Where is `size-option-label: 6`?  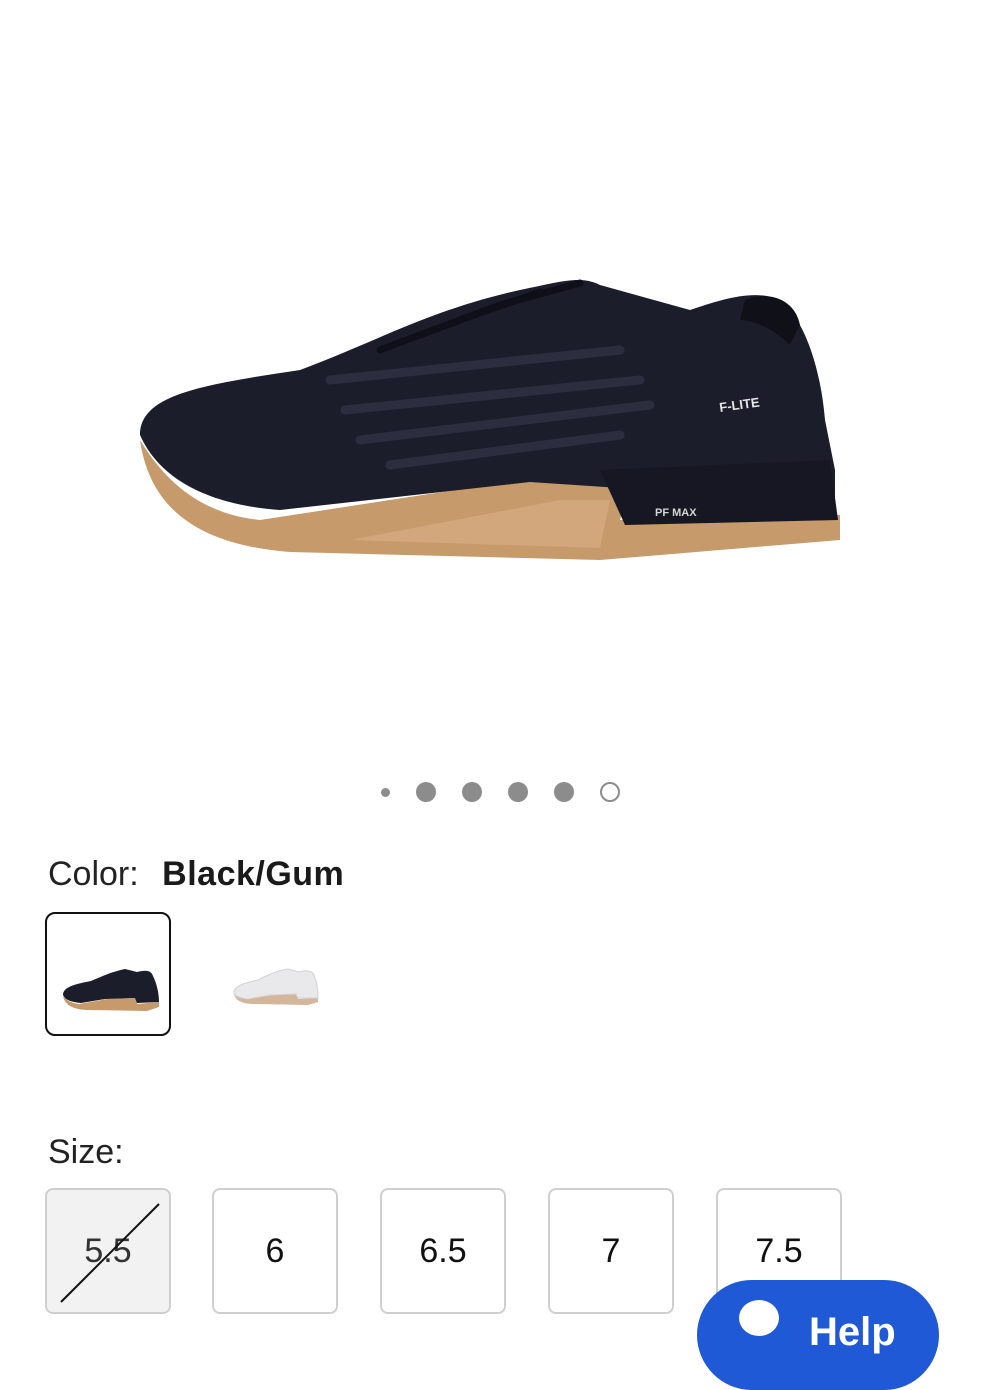 size-option-label: 6 is located at coordinates (275, 1250).